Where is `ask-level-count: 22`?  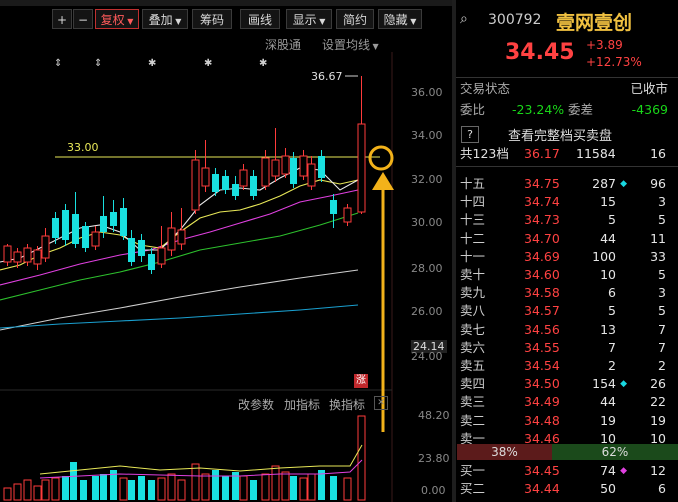
ask-level-count: 22 is located at coordinates (658, 402).